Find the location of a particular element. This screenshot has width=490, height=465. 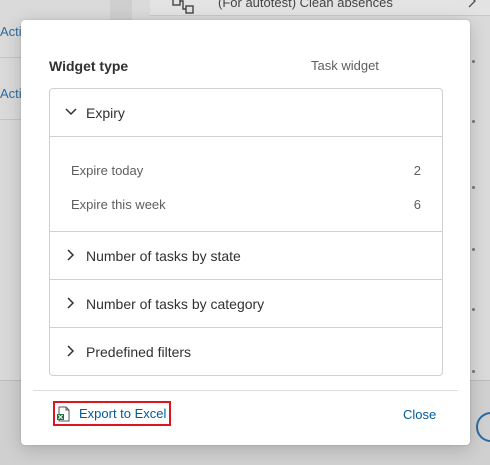

expiry-row-label: Expire today is located at coordinates (107, 170).